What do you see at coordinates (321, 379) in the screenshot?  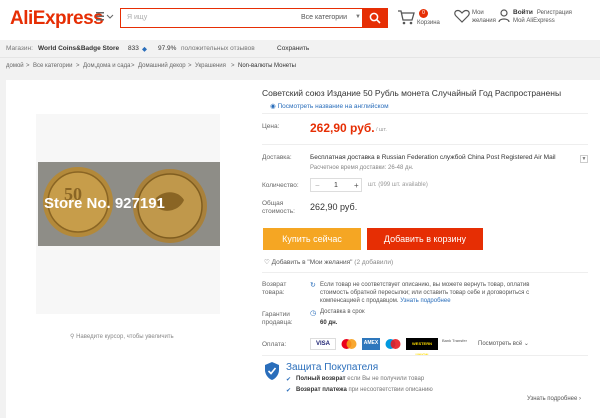 I see `protection-full-refund-bold: Полный возврат` at bounding box center [321, 379].